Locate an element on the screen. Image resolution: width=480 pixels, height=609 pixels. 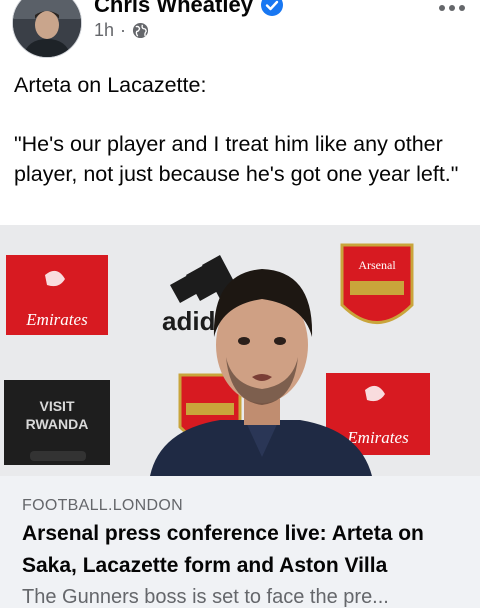
more-options-icon is located at coordinates (452, 8).